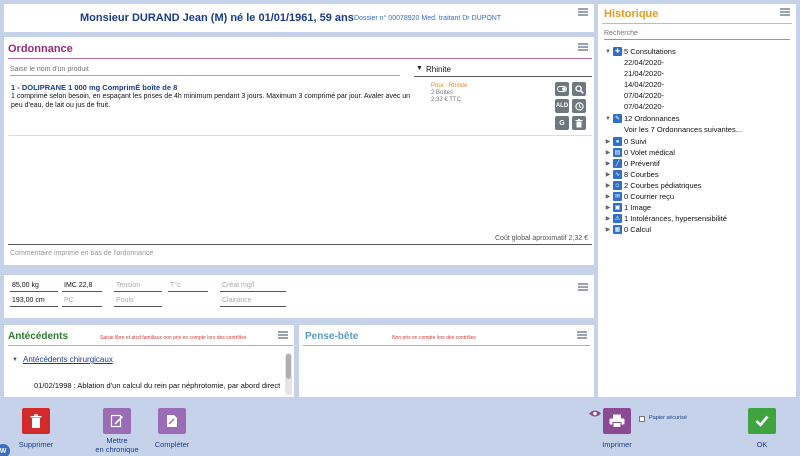 This screenshot has width=800, height=456. I want to click on tree-item-label: 2 Courbes pédiatriques, so click(663, 185).